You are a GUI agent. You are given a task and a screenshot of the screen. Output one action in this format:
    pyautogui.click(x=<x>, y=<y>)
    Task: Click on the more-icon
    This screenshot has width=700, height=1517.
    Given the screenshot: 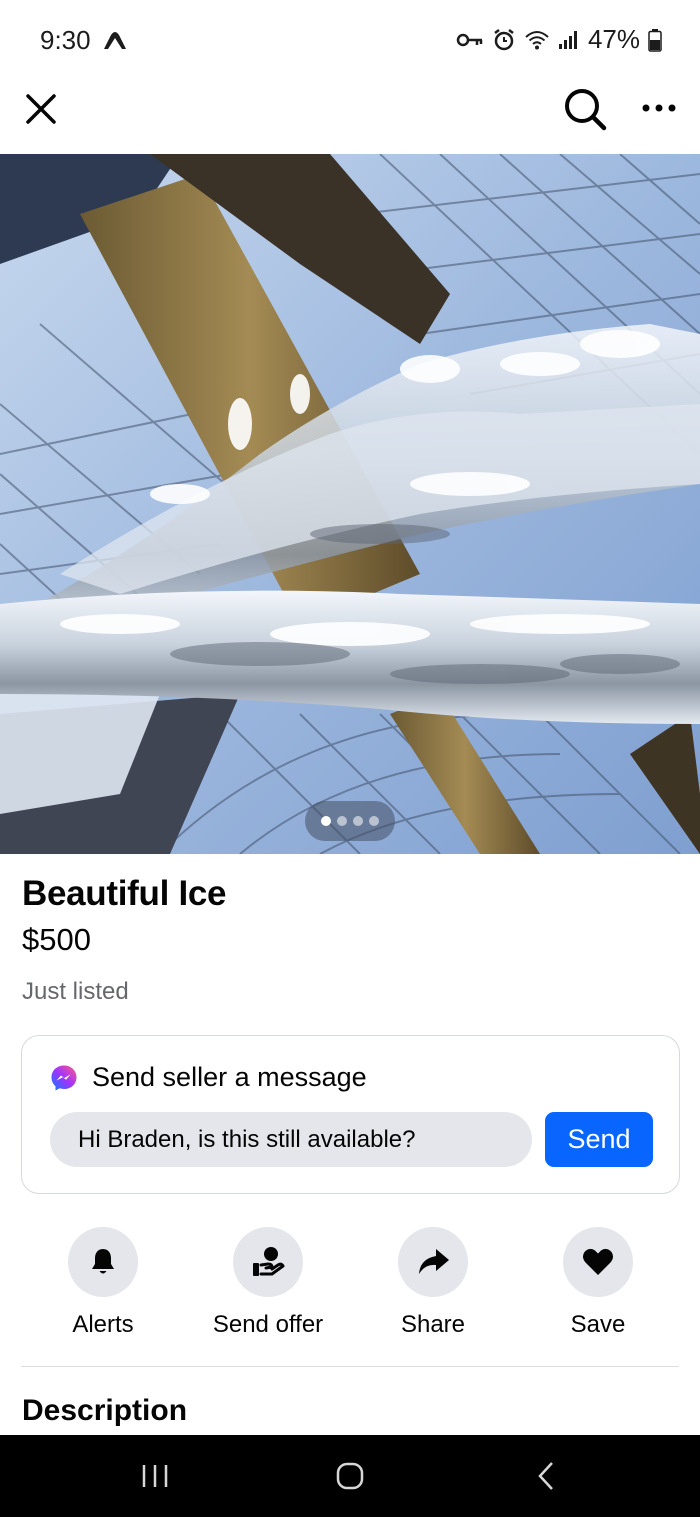 What is the action you would take?
    pyautogui.click(x=659, y=108)
    